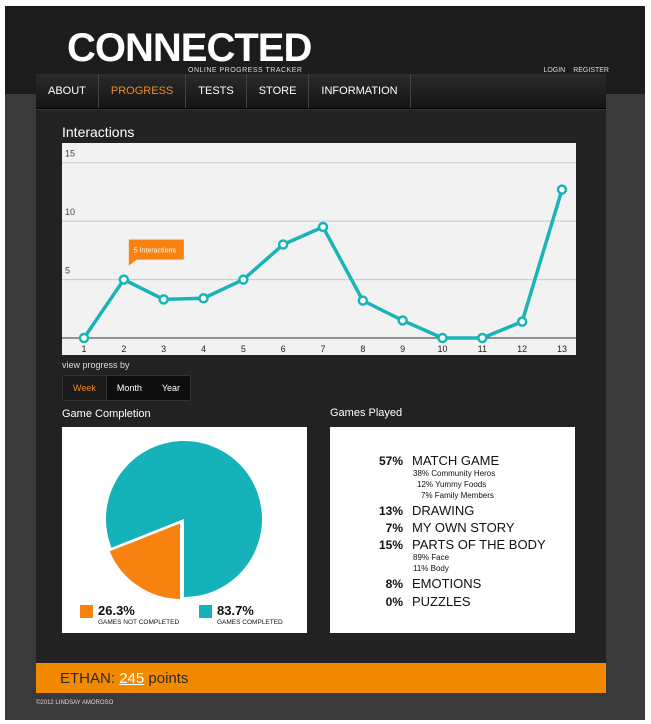  I want to click on completed-pct: 83.7%, so click(235, 610).